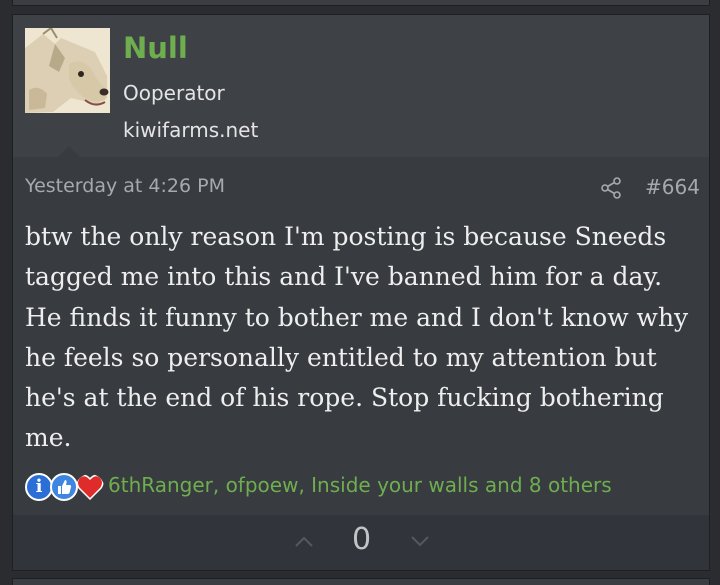 This screenshot has width=720, height=585. I want to click on post-number: #664, so click(672, 187).